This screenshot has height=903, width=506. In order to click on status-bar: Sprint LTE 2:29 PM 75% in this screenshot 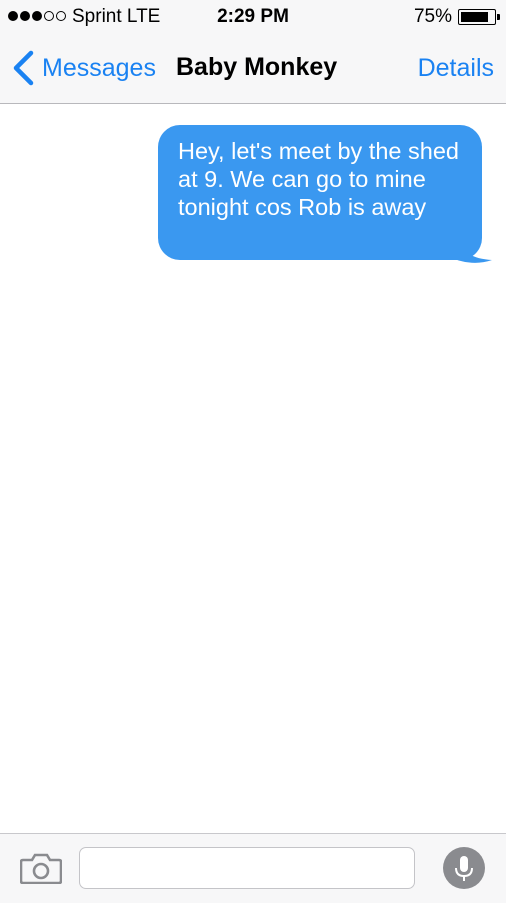, I will do `click(253, 17)`.